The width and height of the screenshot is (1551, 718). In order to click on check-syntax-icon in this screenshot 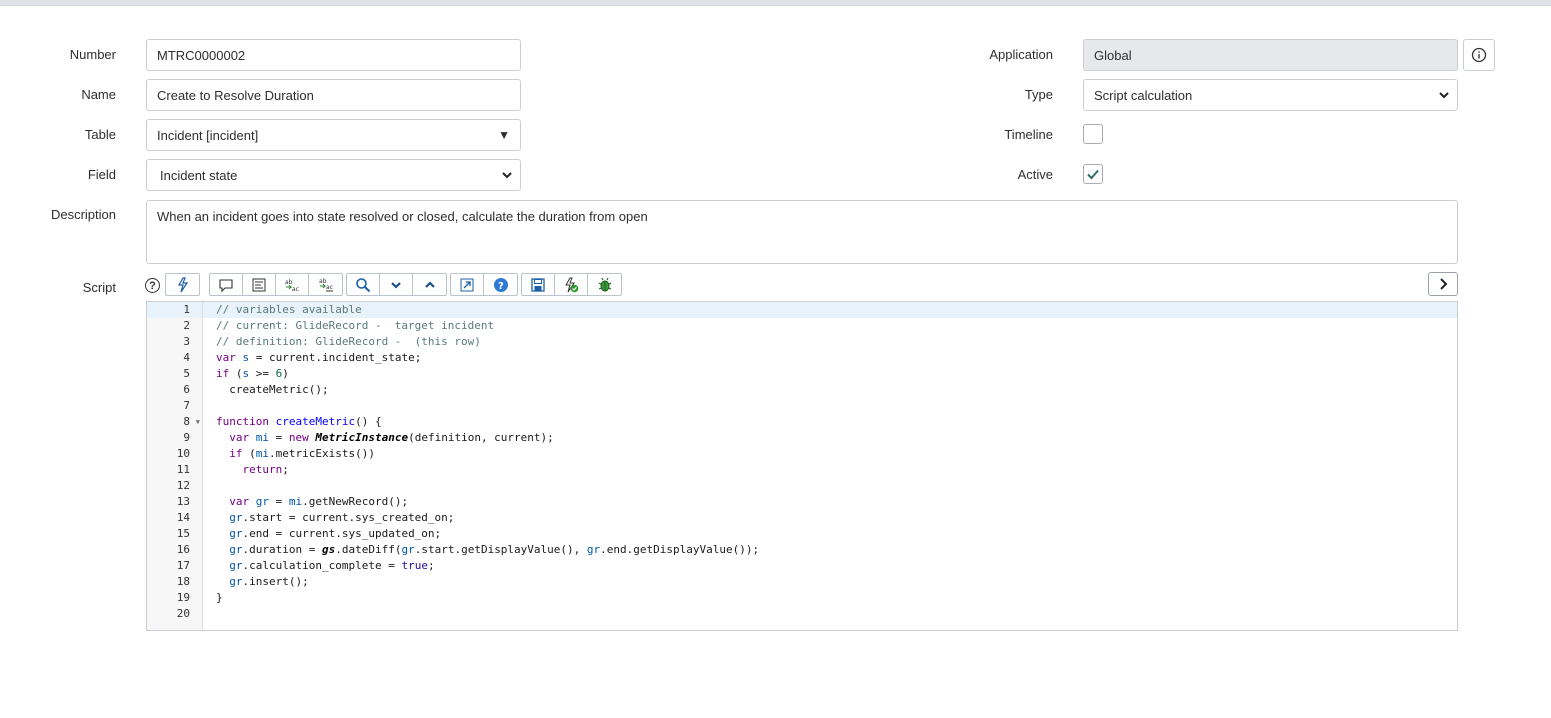, I will do `click(572, 284)`.